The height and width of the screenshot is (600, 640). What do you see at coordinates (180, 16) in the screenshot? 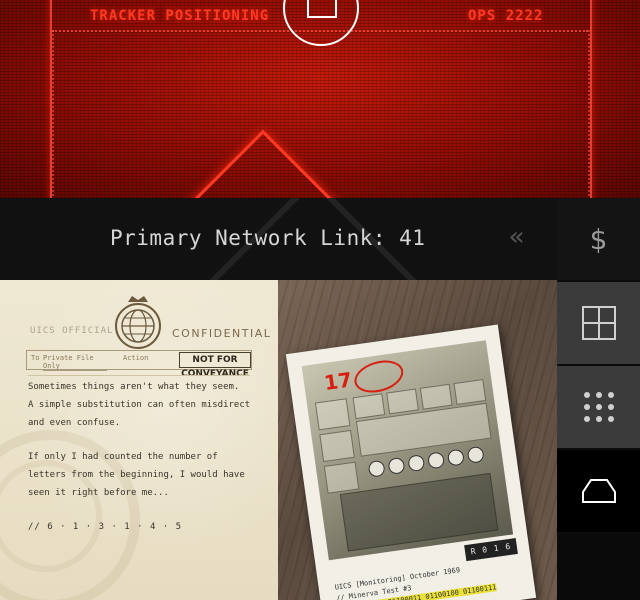
I see `tracker-title: TRACKER POSITIONING` at bounding box center [180, 16].